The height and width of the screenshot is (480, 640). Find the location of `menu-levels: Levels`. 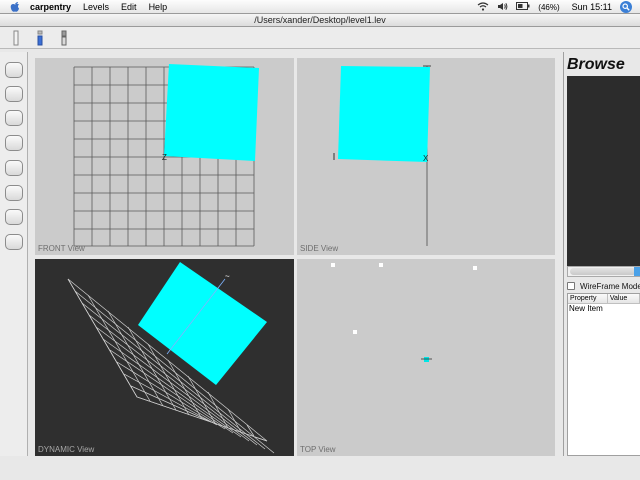

menu-levels: Levels is located at coordinates (96, 7).